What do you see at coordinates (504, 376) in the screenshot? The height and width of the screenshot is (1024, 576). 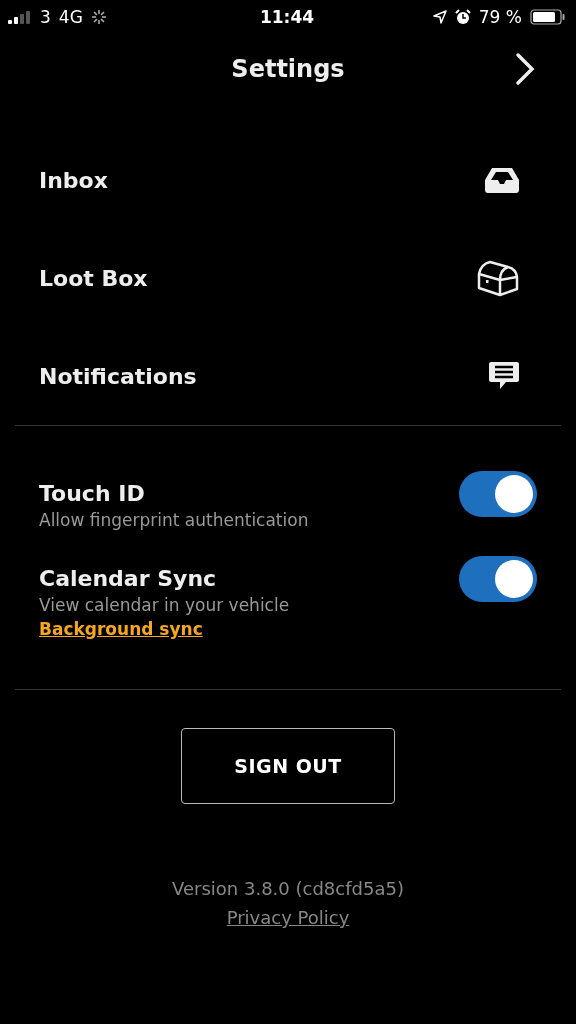 I see `message-icon` at bounding box center [504, 376].